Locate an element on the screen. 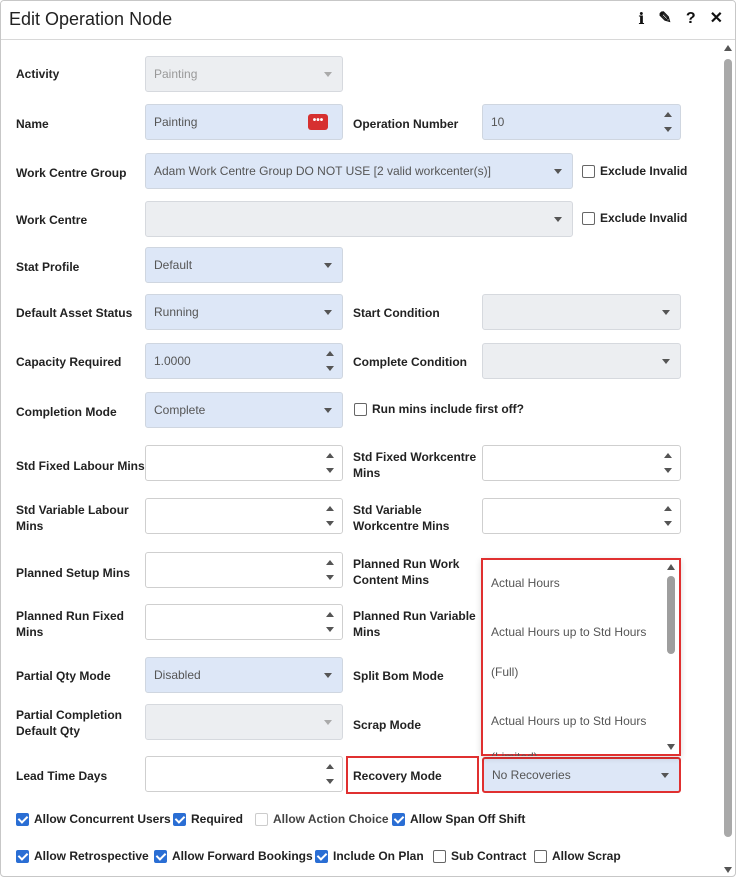 The width and height of the screenshot is (736, 877). exclude-invalid-group-checkbox: Exclude Invalid is located at coordinates (634, 171).